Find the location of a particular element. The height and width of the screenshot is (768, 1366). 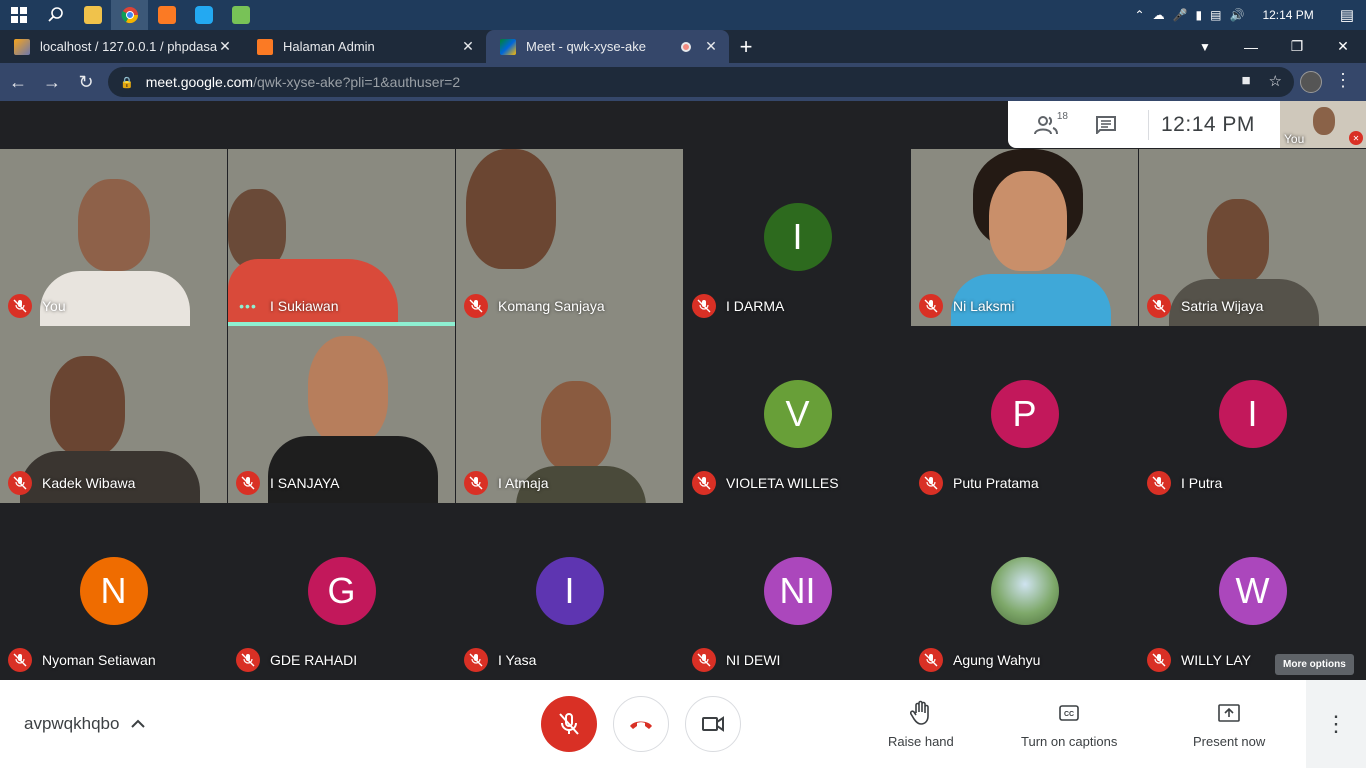

participant-tile: I I Putra is located at coordinates (1252, 414).